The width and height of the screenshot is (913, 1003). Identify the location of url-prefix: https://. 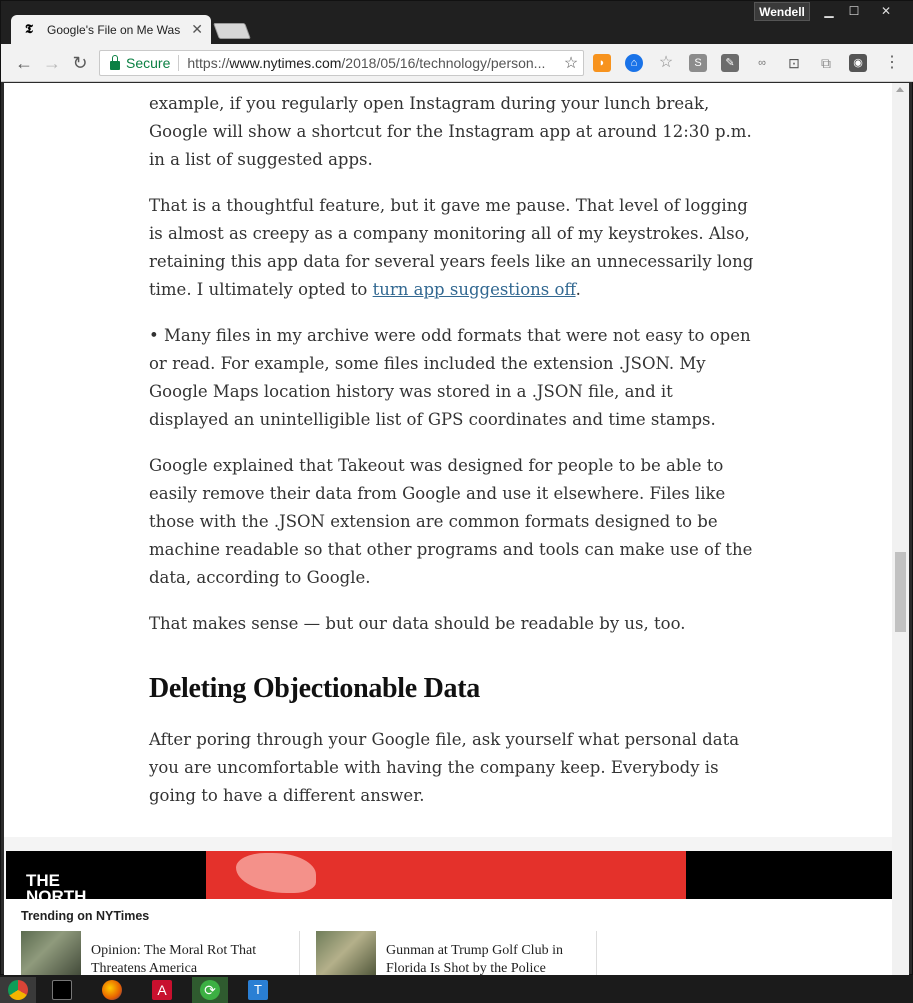
(208, 63).